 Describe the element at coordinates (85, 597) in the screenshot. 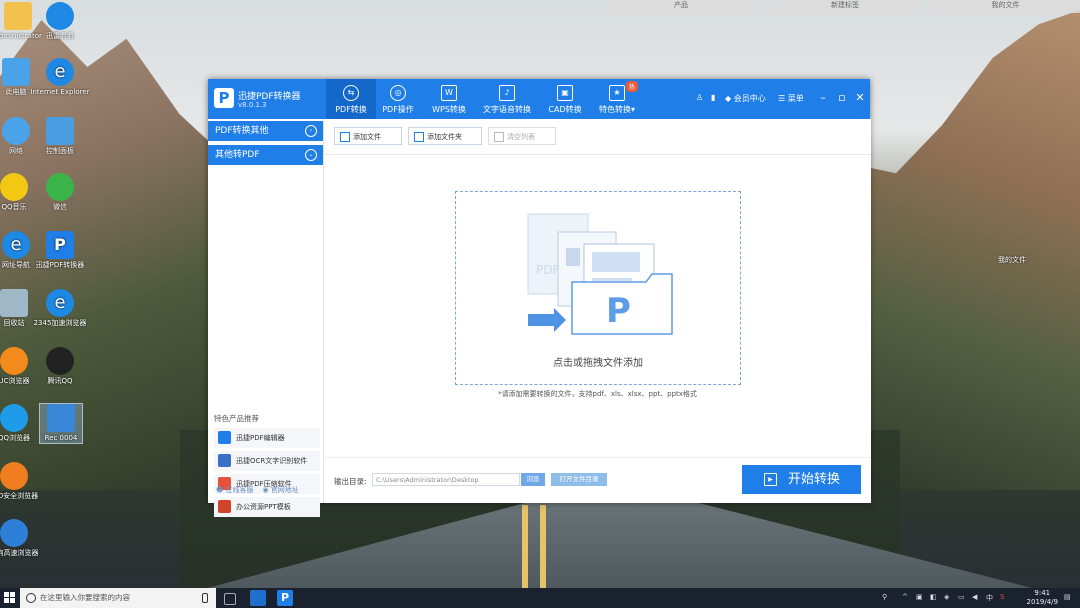

I see `search-placeholder: 在这里输入你要搜索的内容` at that location.